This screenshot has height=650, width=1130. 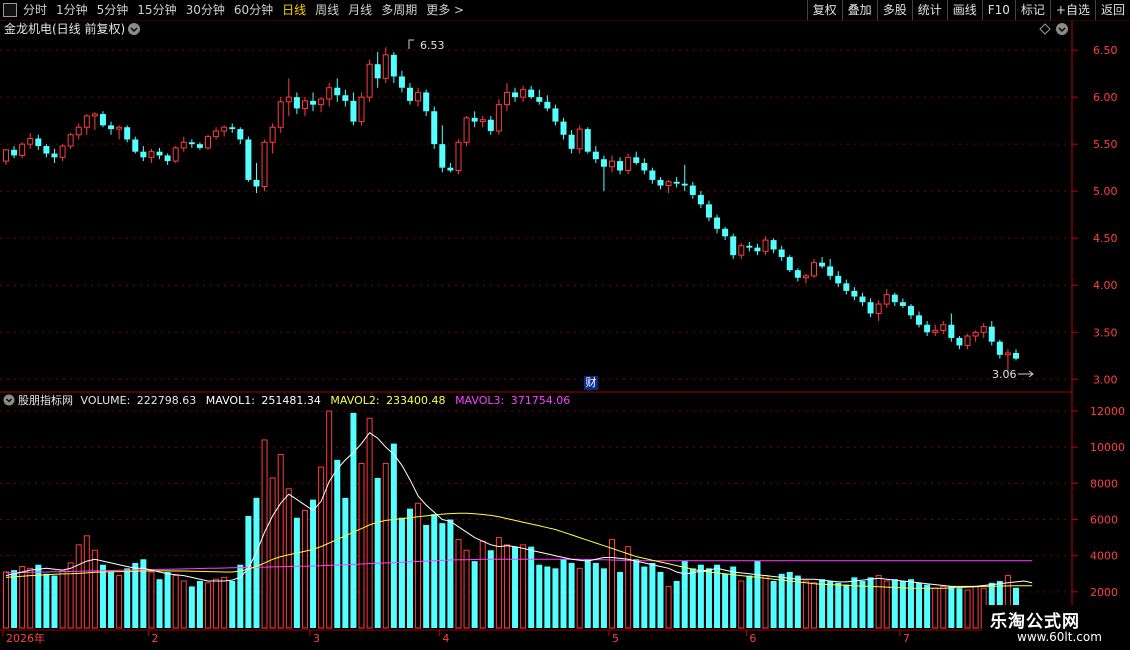 I want to click on indicator-dropdown-icon, so click(x=9, y=400).